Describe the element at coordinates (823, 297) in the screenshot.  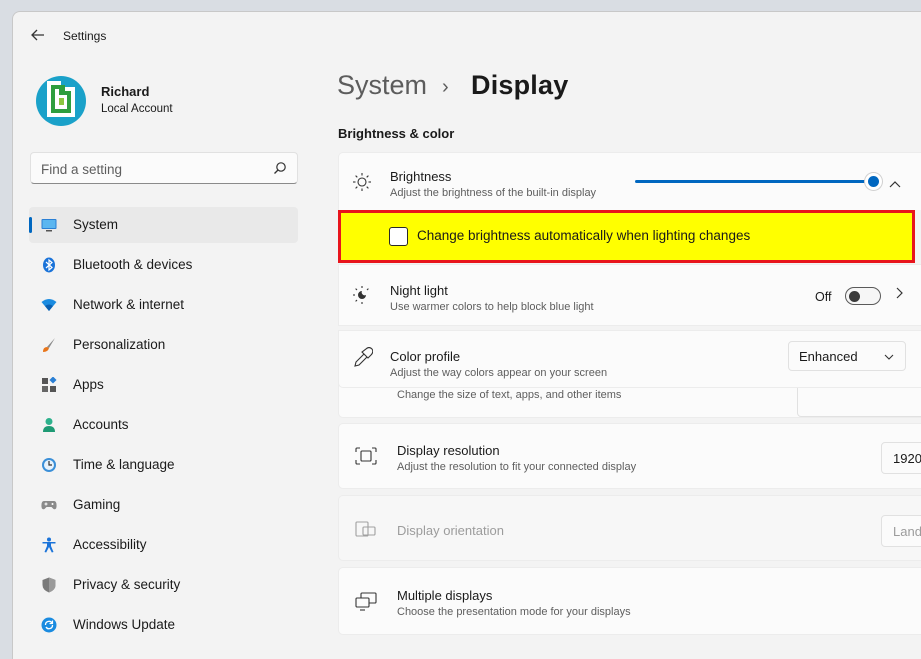
I see `night-light-state: Off` at that location.